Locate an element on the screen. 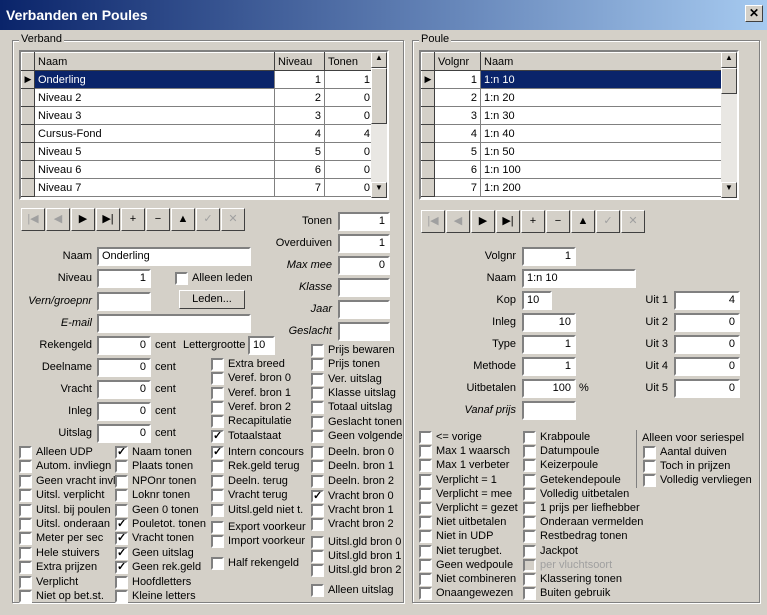  cell-volgnr: 3 is located at coordinates (457, 115).